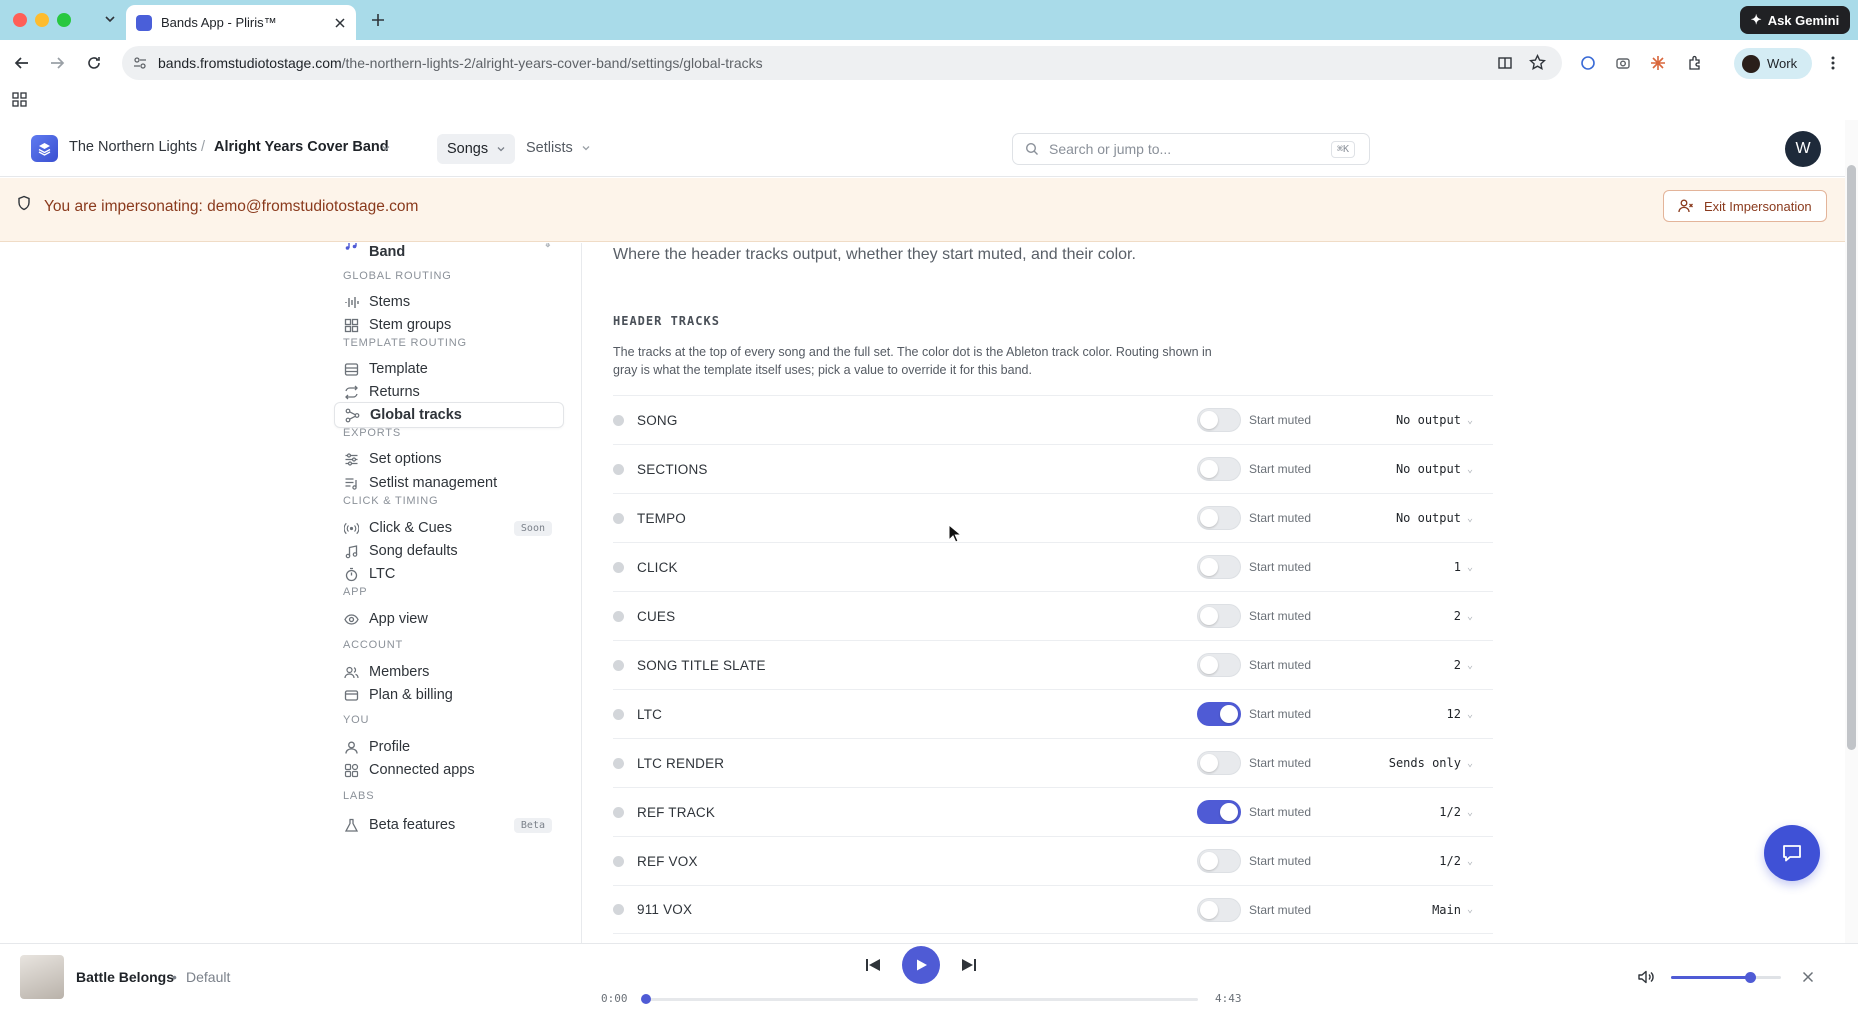  I want to click on breadcrumb-band: Alright Years Cover Band, so click(301, 147).